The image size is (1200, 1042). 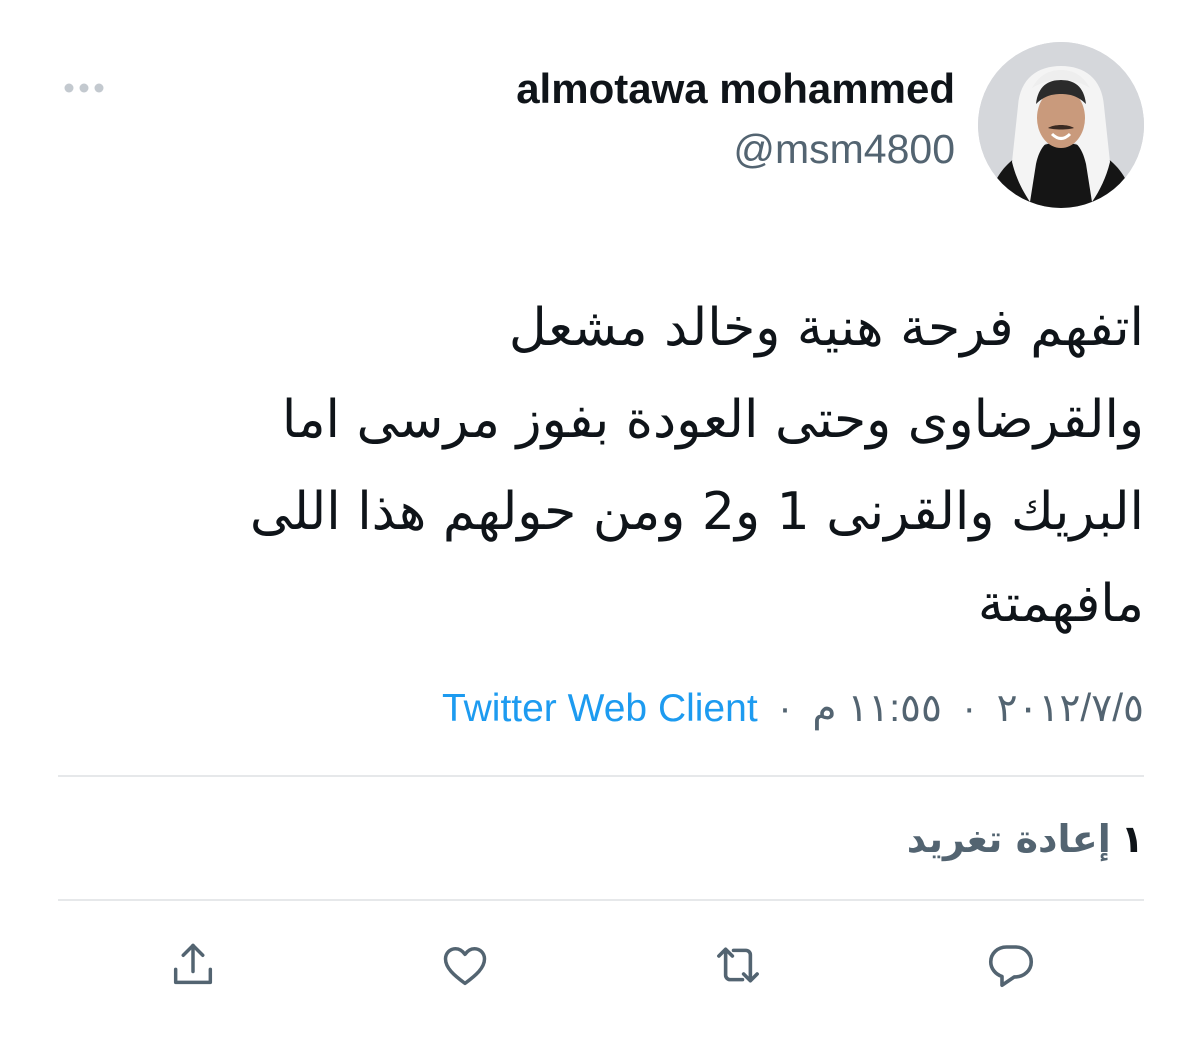 What do you see at coordinates (600, 708) in the screenshot?
I see `tweet-client-link: Twitter Web Client` at bounding box center [600, 708].